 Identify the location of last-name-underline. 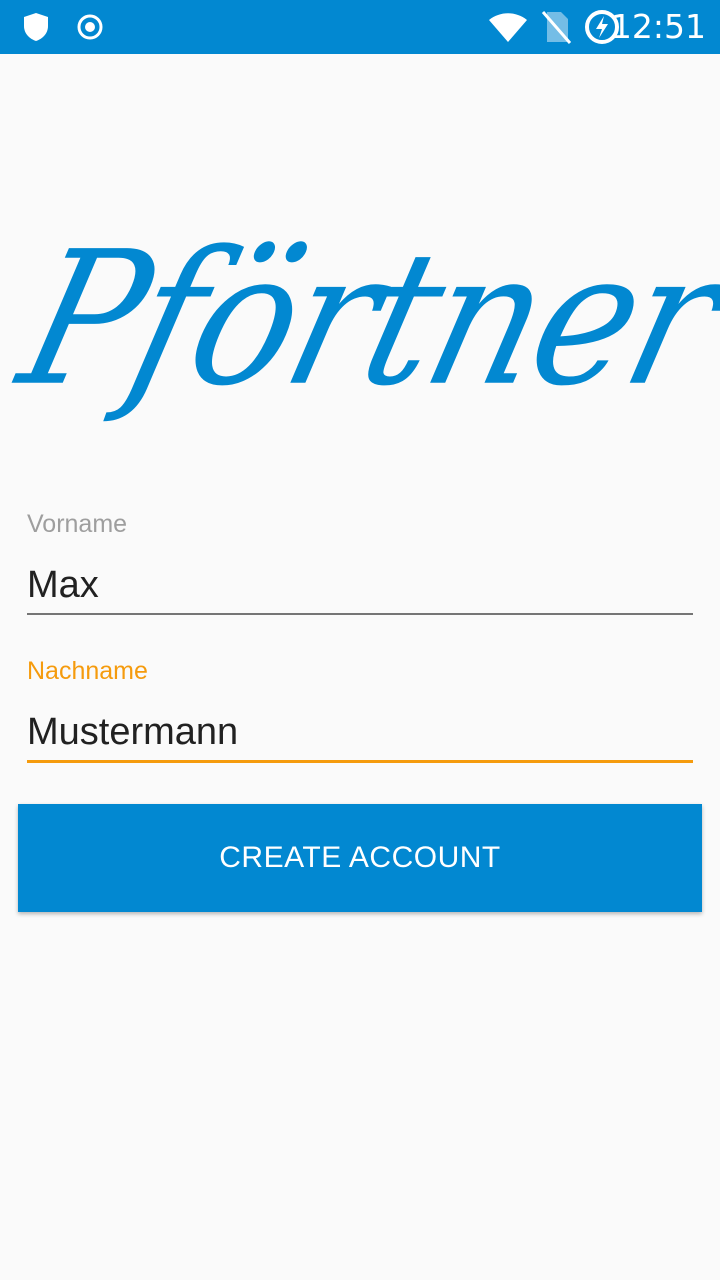
(360, 761).